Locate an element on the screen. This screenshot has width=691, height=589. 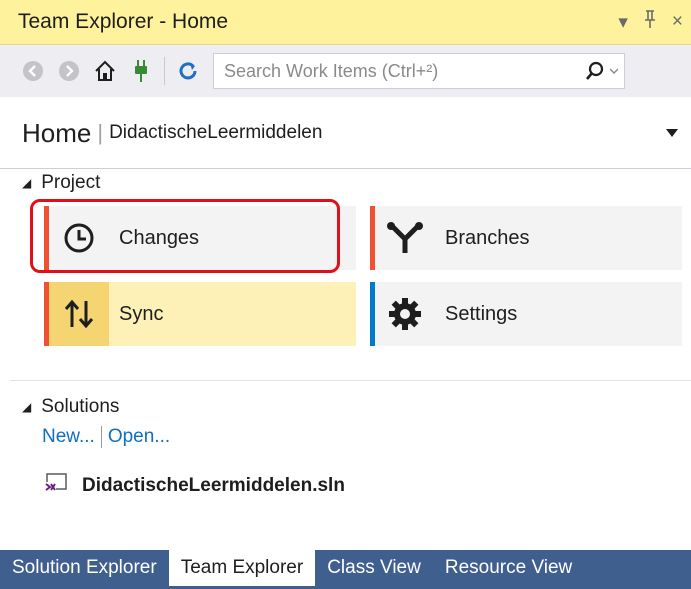
changes-highlight-outline is located at coordinates (185, 236).